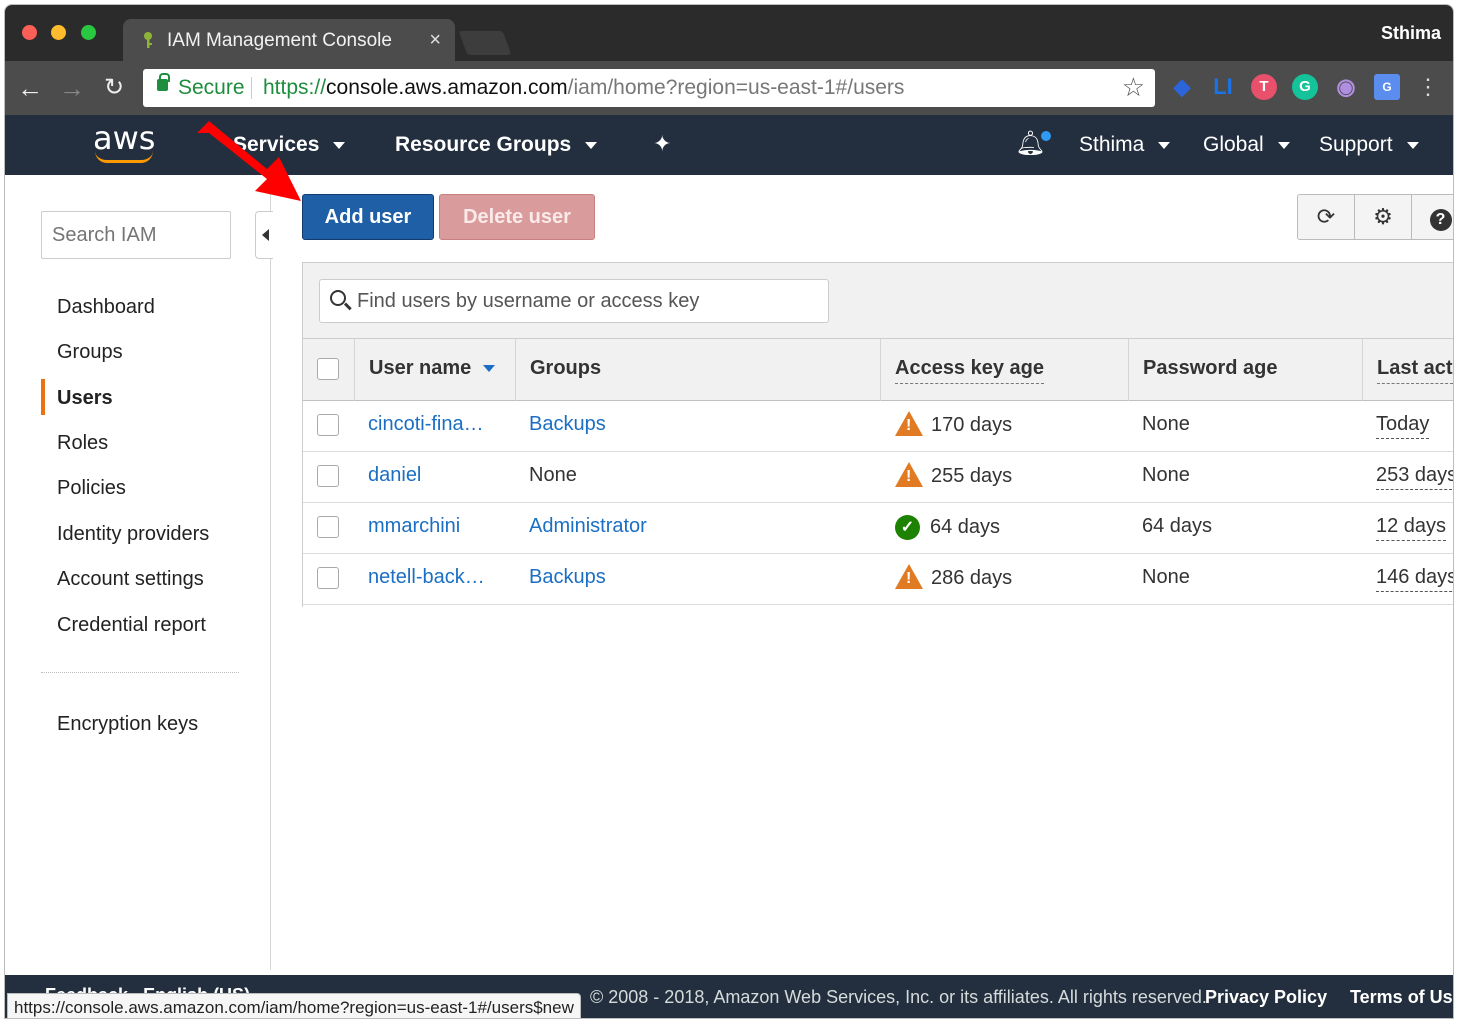  What do you see at coordinates (91, 488) in the screenshot?
I see `sidebar-item-policies: Policies` at bounding box center [91, 488].